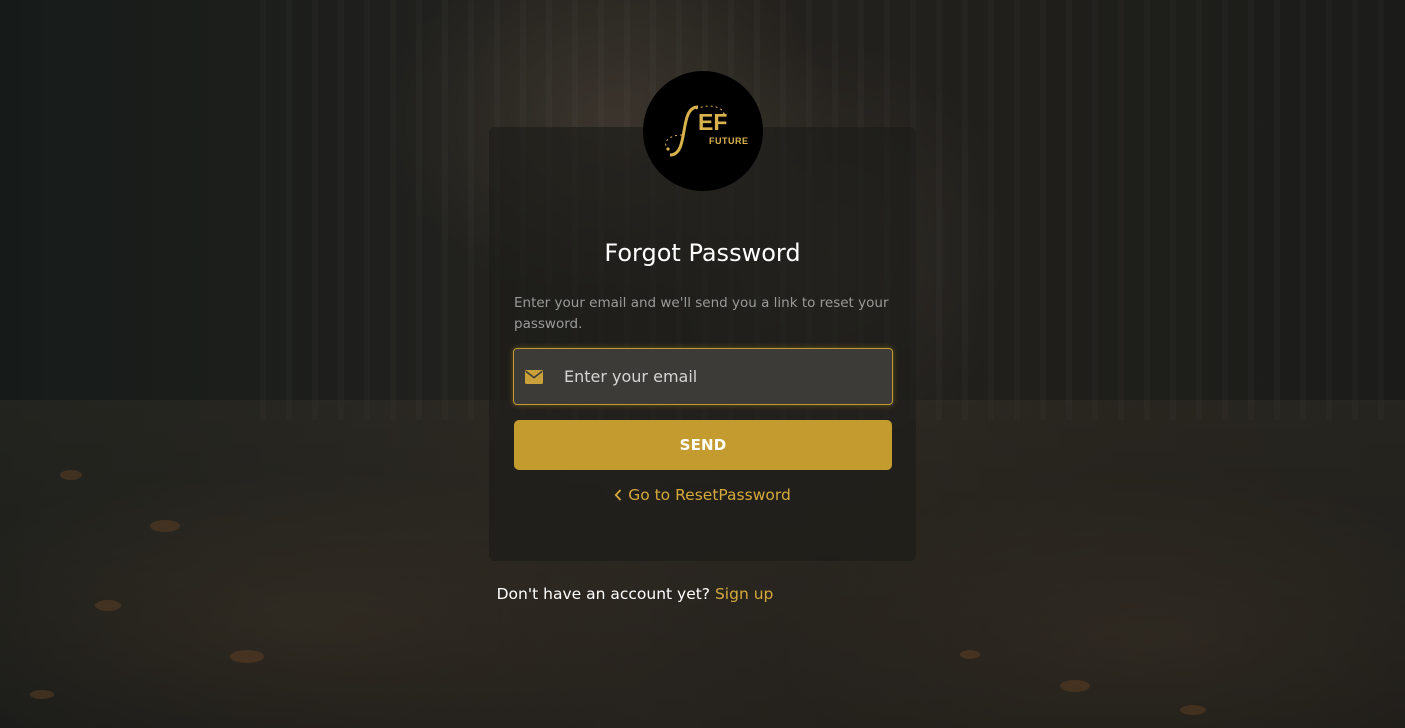 This screenshot has height=728, width=1405. What do you see at coordinates (702, 253) in the screenshot?
I see `page-title: Forgot Password` at bounding box center [702, 253].